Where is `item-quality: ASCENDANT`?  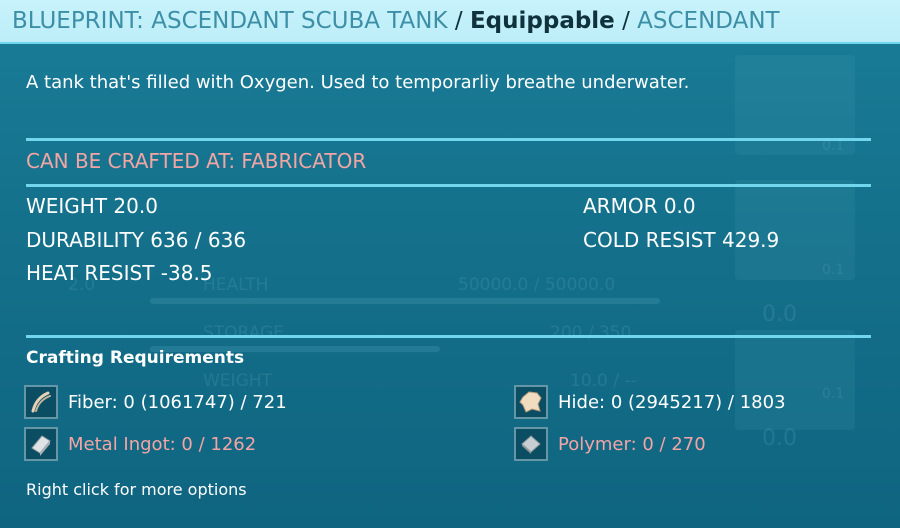 item-quality: ASCENDANT is located at coordinates (708, 21).